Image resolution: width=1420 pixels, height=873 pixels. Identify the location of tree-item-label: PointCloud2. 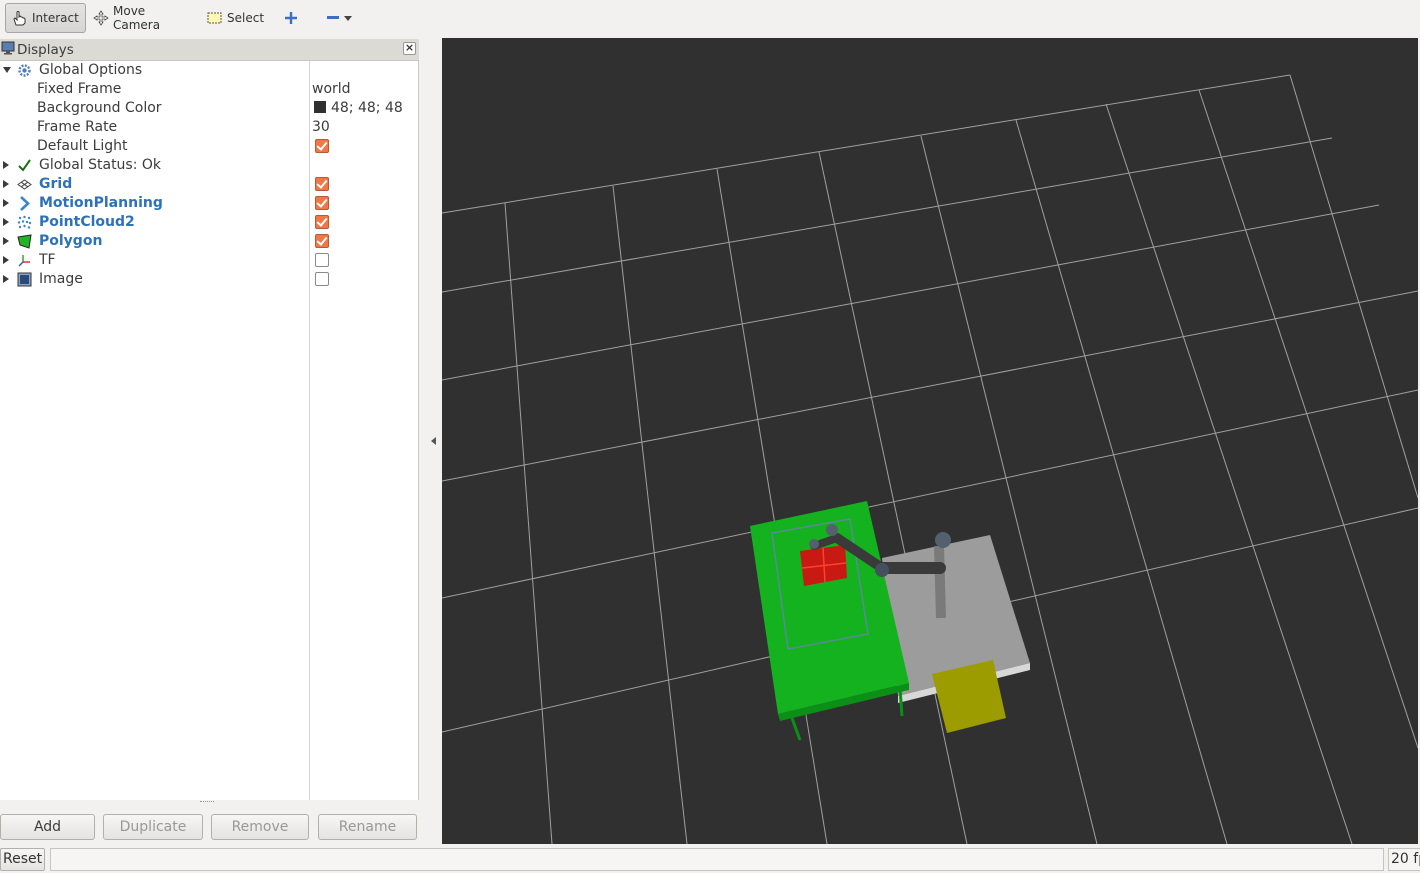
(87, 222).